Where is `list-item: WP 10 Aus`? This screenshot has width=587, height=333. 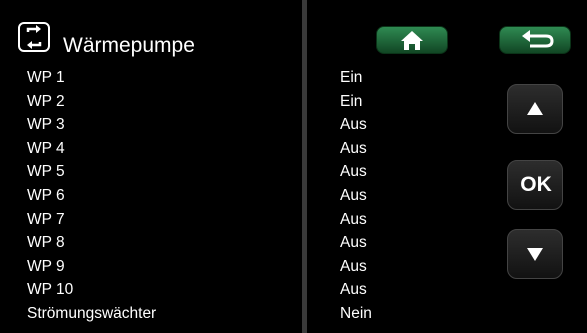 list-item: WP 10 Aus is located at coordinates (293, 290).